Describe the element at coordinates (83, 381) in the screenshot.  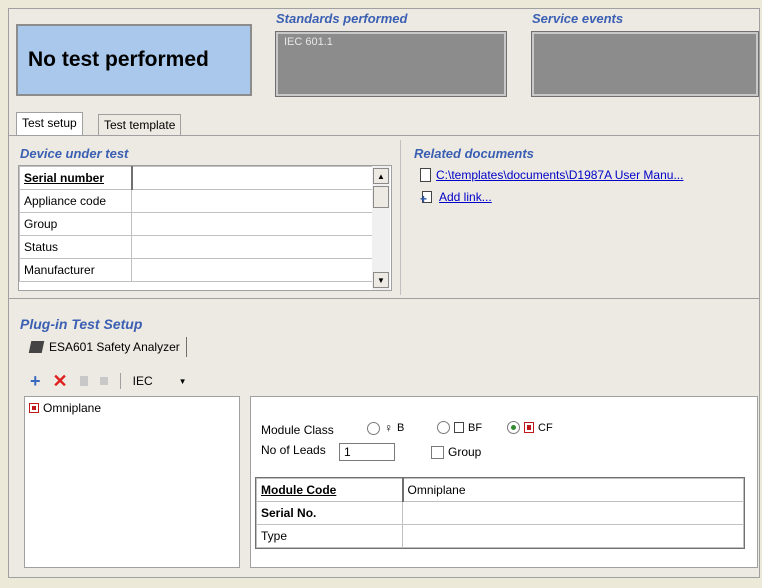
I see `move-up-icon` at that location.